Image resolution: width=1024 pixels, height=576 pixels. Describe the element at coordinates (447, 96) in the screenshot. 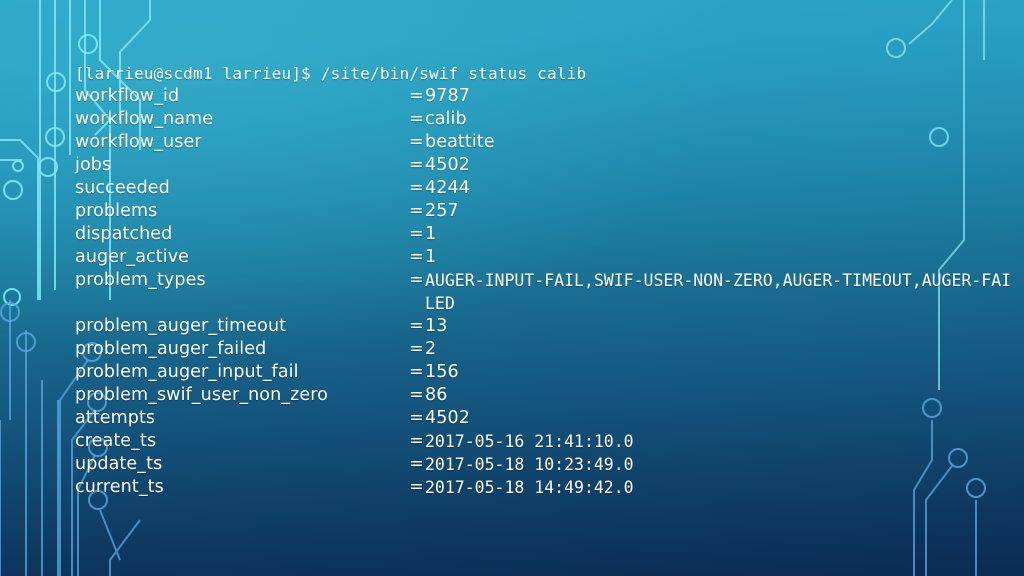

I see `status-field-value: 9787` at that location.